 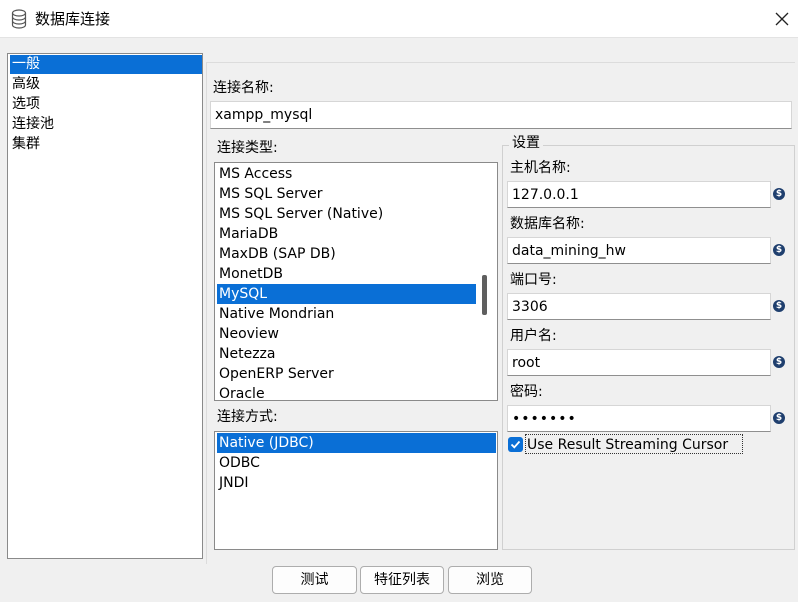 I want to click on test-button: 测试, so click(x=314, y=580).